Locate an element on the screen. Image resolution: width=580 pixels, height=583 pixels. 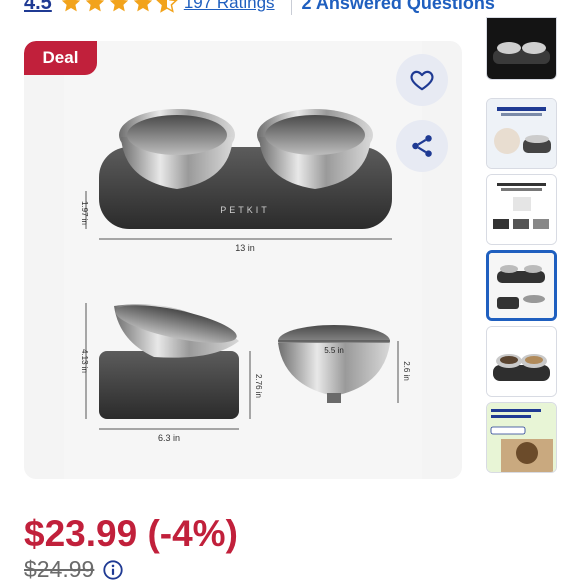
svg-text: 13 in is located at coordinates (245, 248).